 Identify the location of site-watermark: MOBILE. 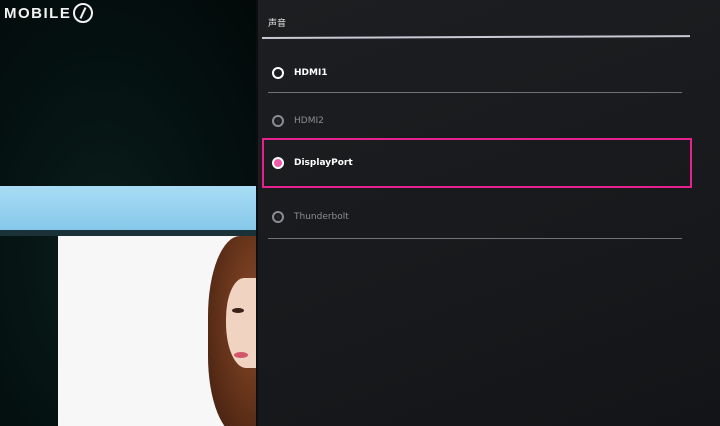
(49, 13).